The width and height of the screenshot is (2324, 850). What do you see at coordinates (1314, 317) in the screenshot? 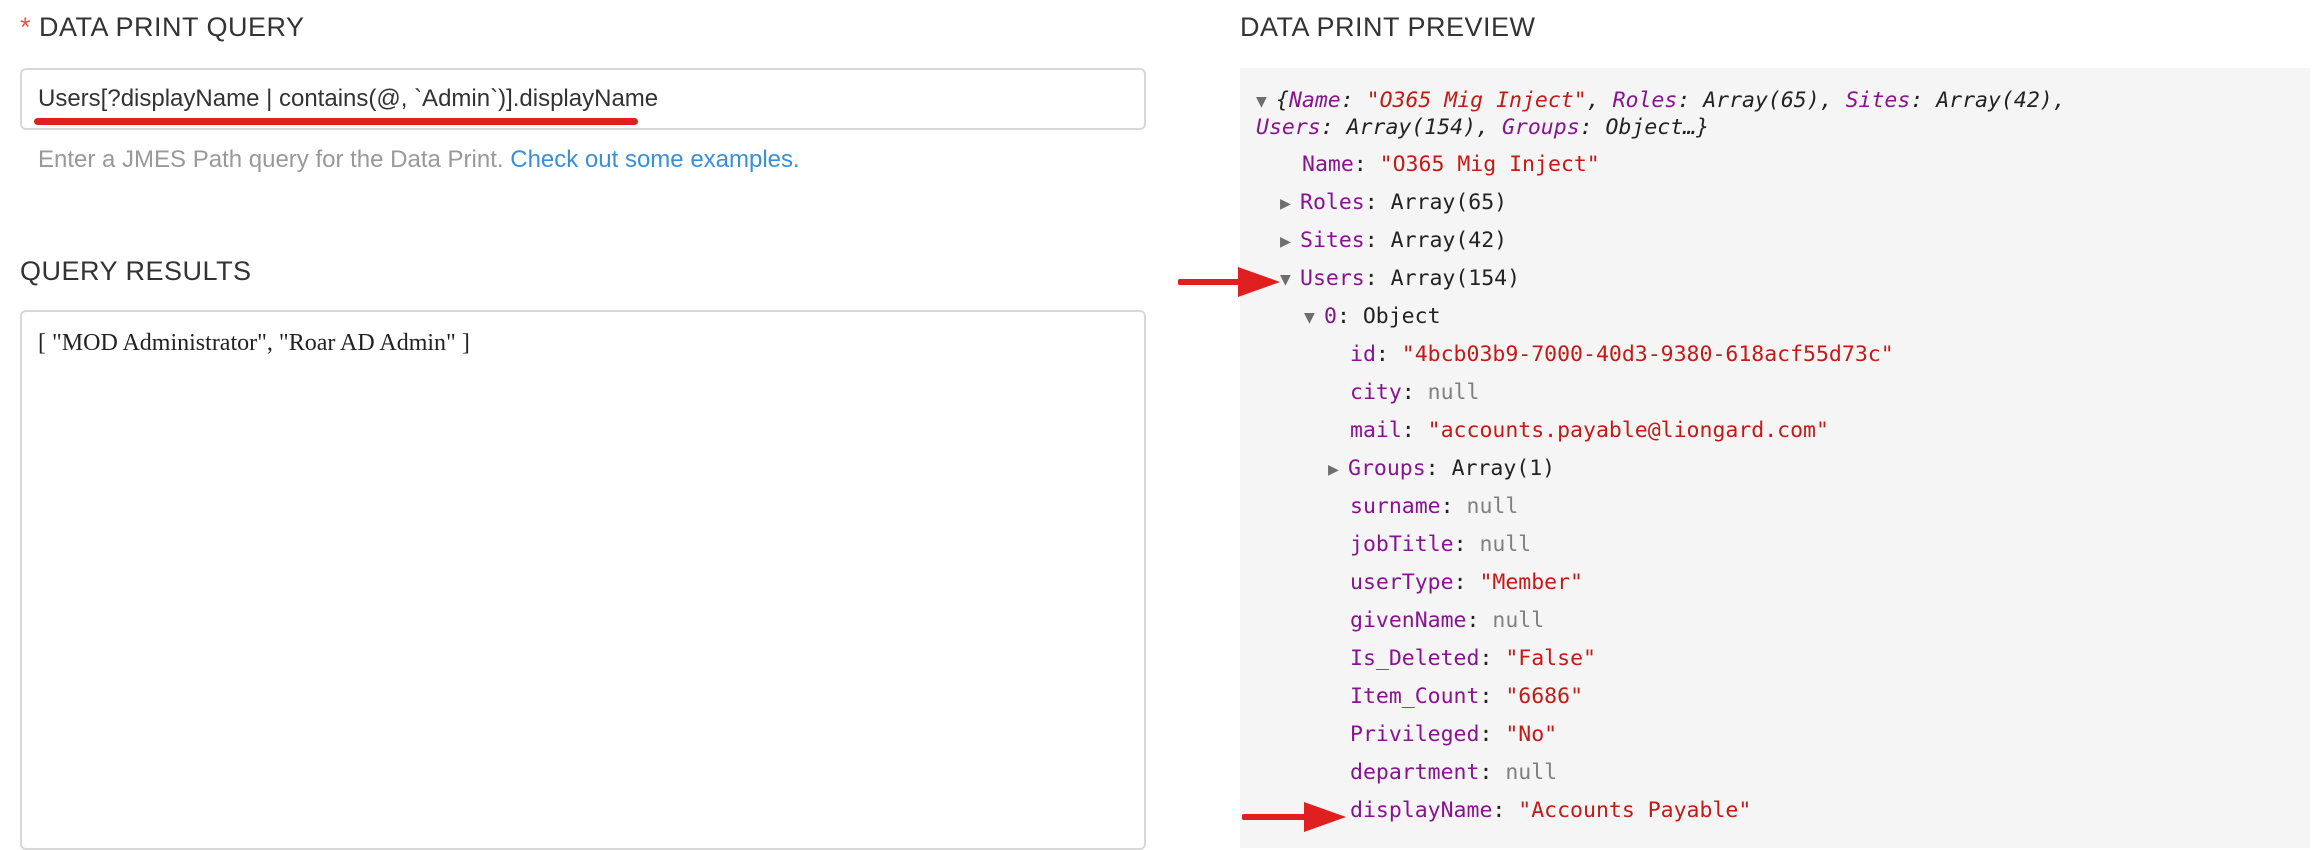
I see `user-0-expand-toggle-icon: ▼` at bounding box center [1314, 317].